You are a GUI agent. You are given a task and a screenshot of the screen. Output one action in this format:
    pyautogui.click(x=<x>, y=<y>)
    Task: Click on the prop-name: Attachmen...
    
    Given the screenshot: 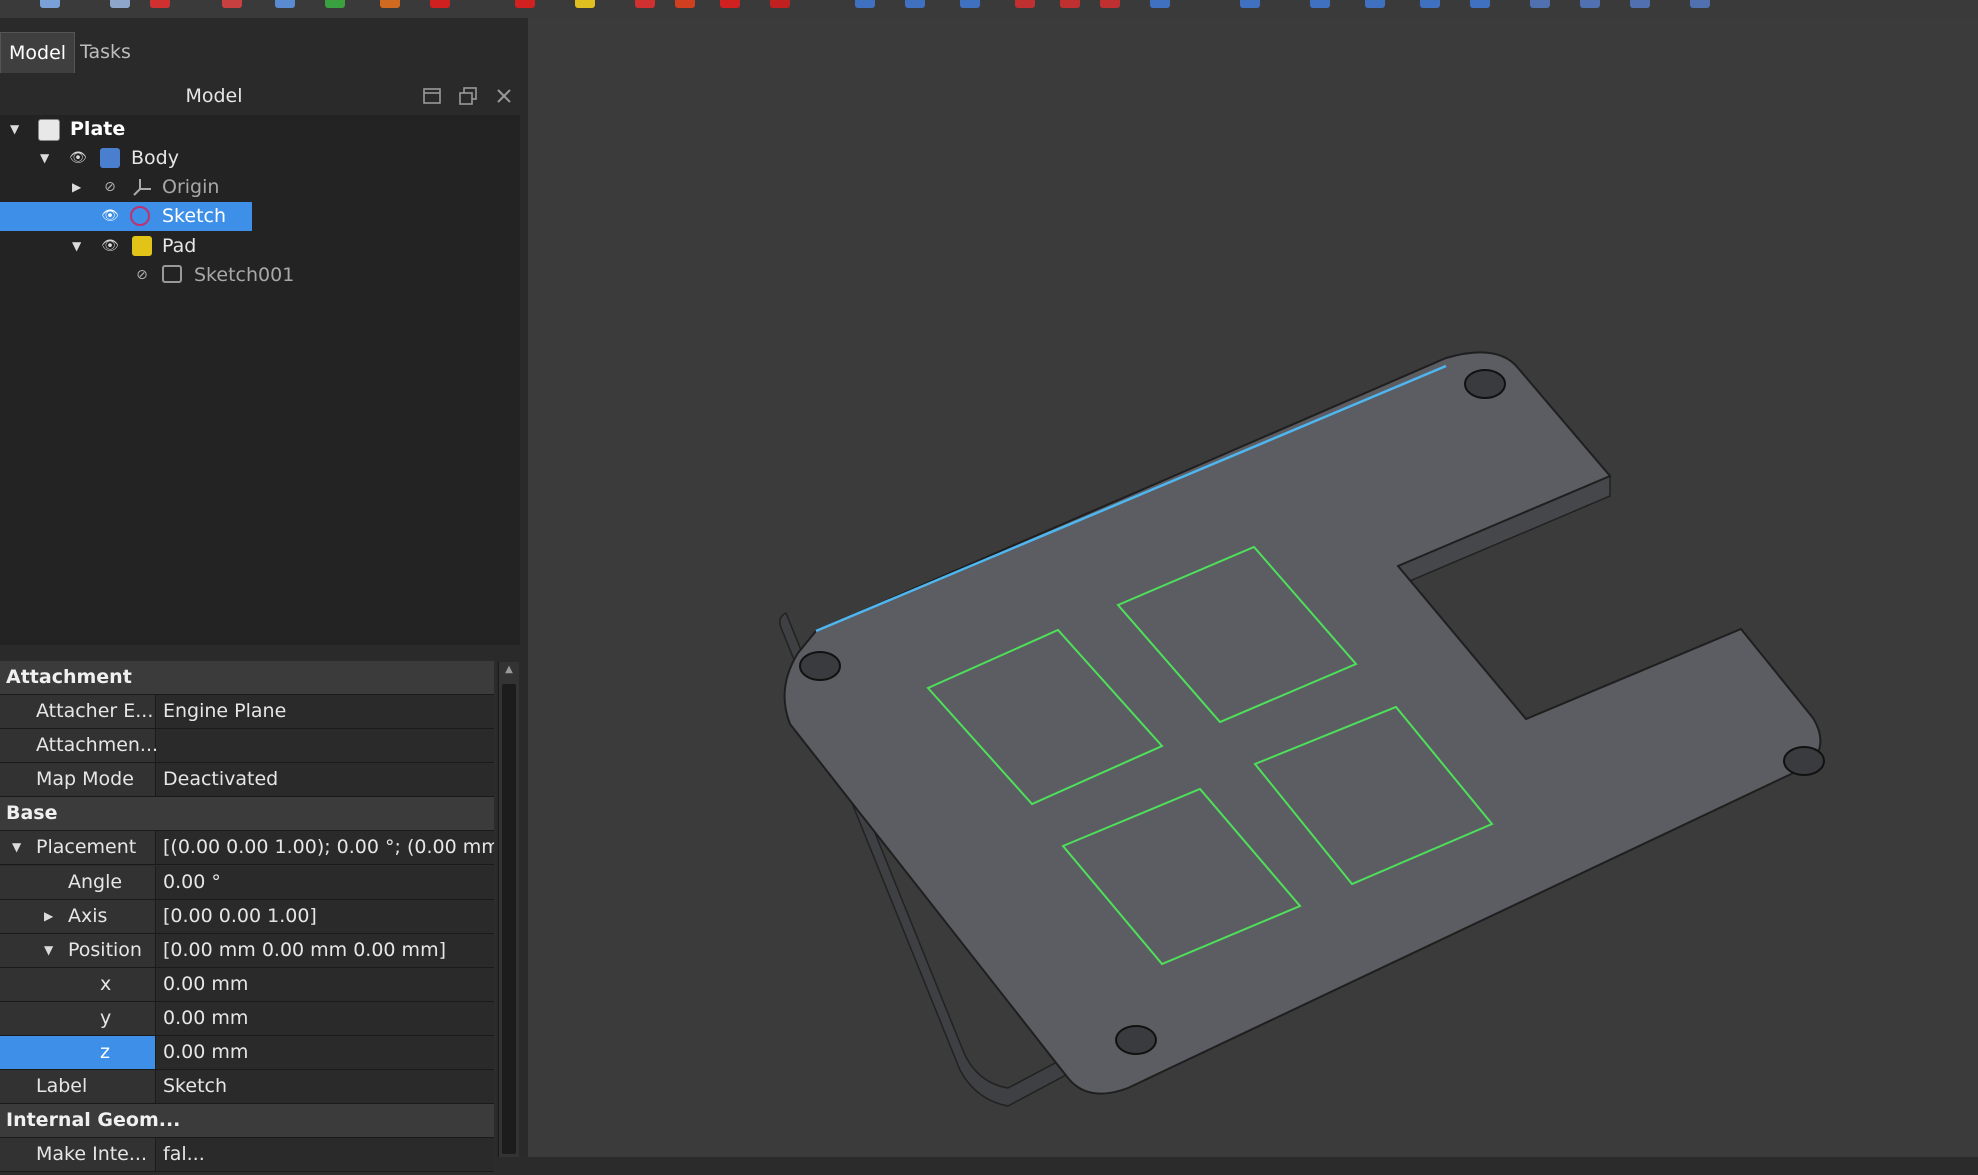 What is the action you would take?
    pyautogui.click(x=97, y=745)
    